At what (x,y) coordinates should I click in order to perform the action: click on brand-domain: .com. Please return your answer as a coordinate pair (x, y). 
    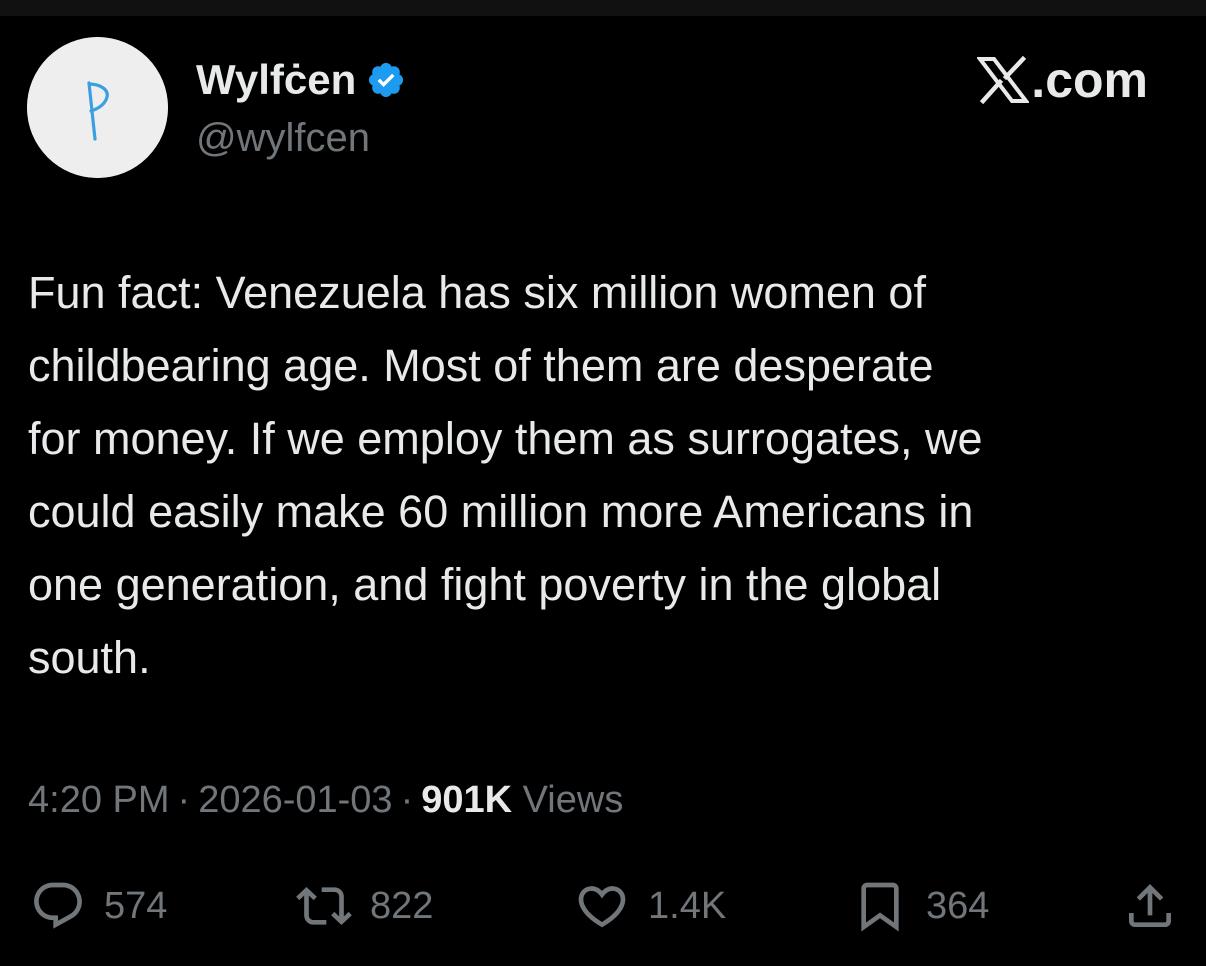
    Looking at the image, I should click on (1089, 80).